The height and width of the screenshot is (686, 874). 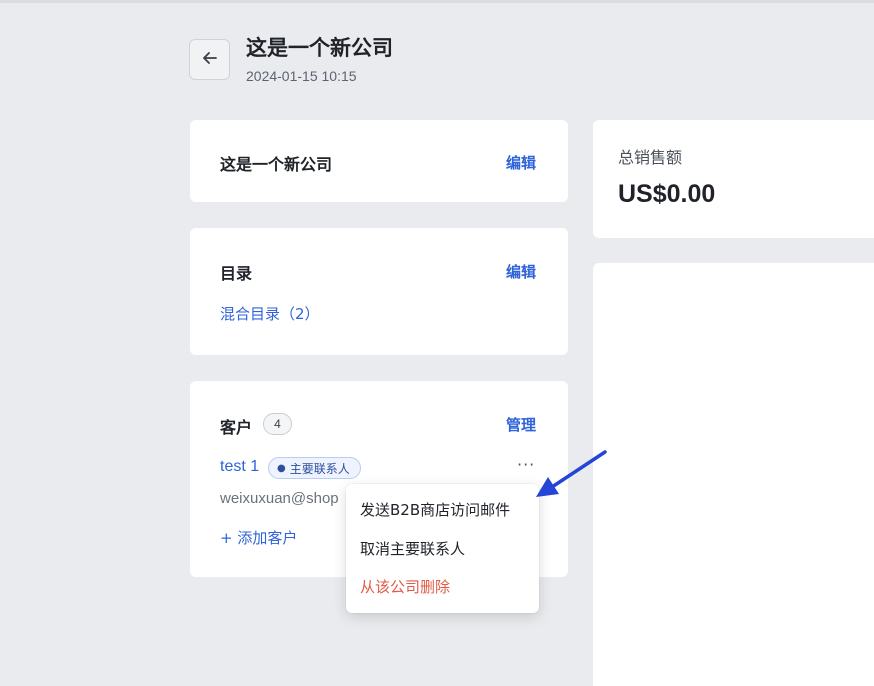 I want to click on primary-contact-badge: ● 主要联系人, so click(x=314, y=468).